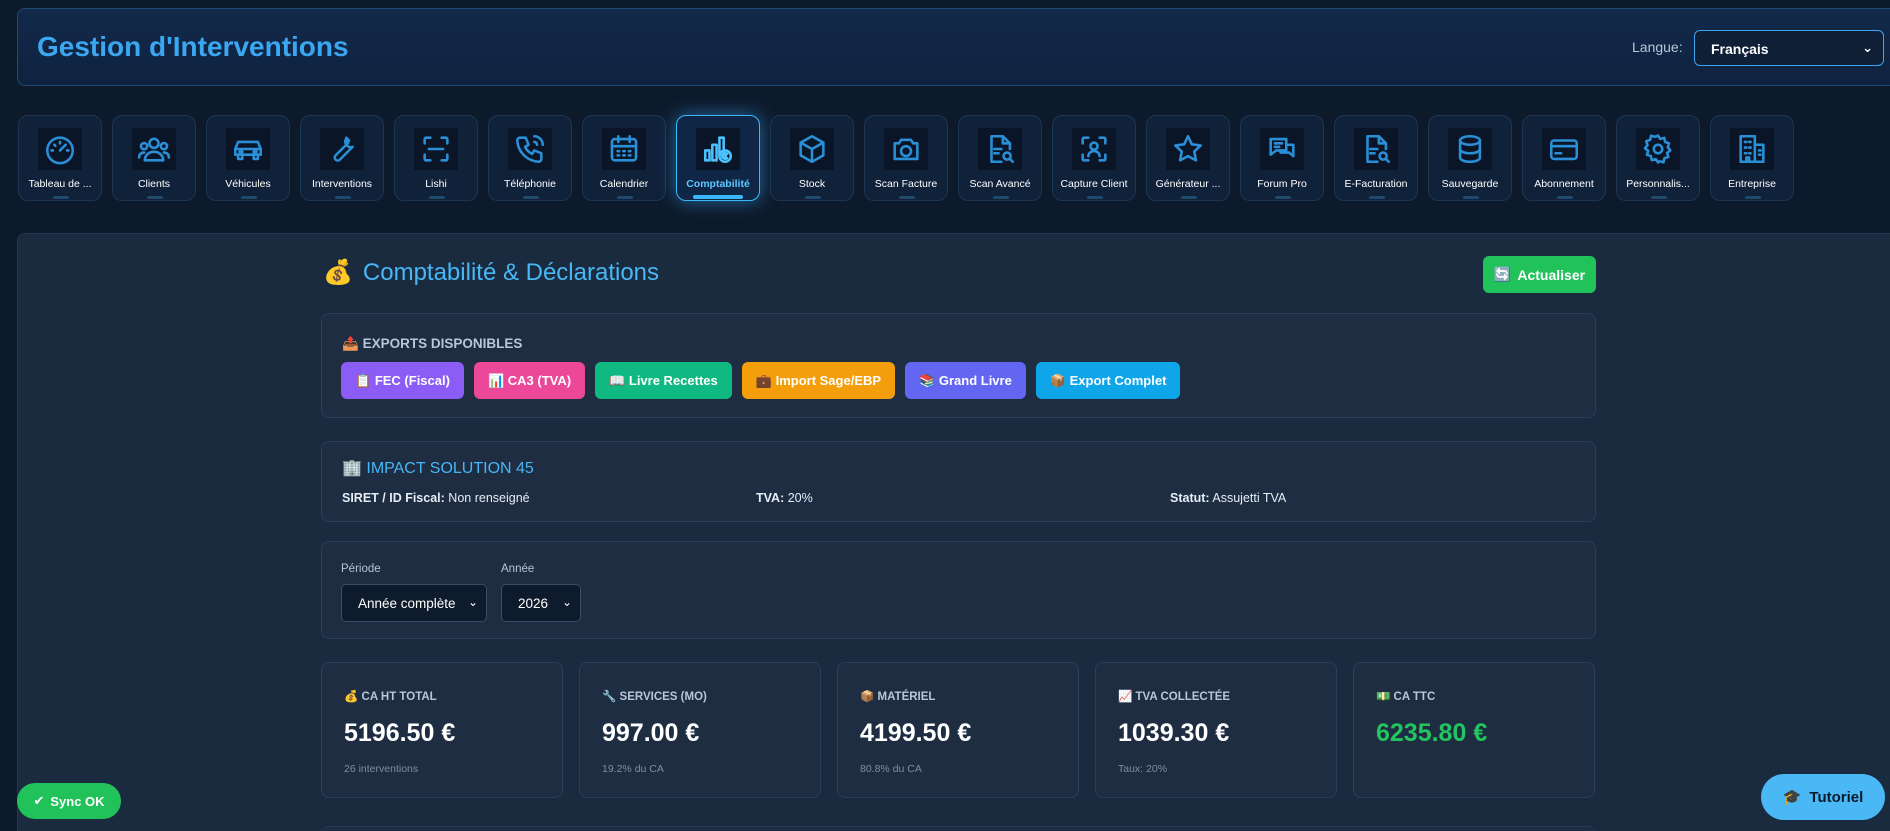  What do you see at coordinates (496, 380) in the screenshot?
I see `export-button-icon: 📊` at bounding box center [496, 380].